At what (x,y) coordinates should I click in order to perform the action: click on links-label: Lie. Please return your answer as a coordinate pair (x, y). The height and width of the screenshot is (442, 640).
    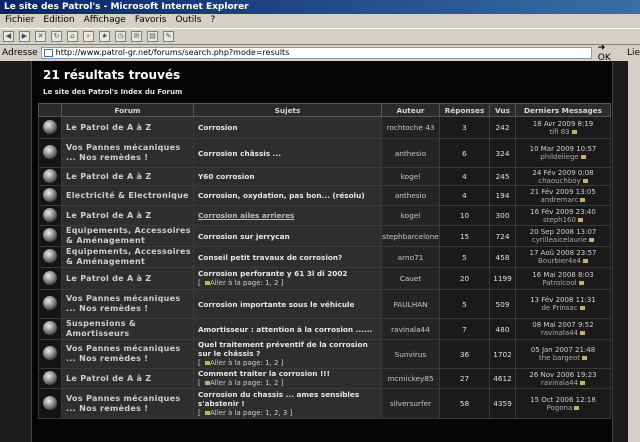
    Looking at the image, I should click on (633, 53).